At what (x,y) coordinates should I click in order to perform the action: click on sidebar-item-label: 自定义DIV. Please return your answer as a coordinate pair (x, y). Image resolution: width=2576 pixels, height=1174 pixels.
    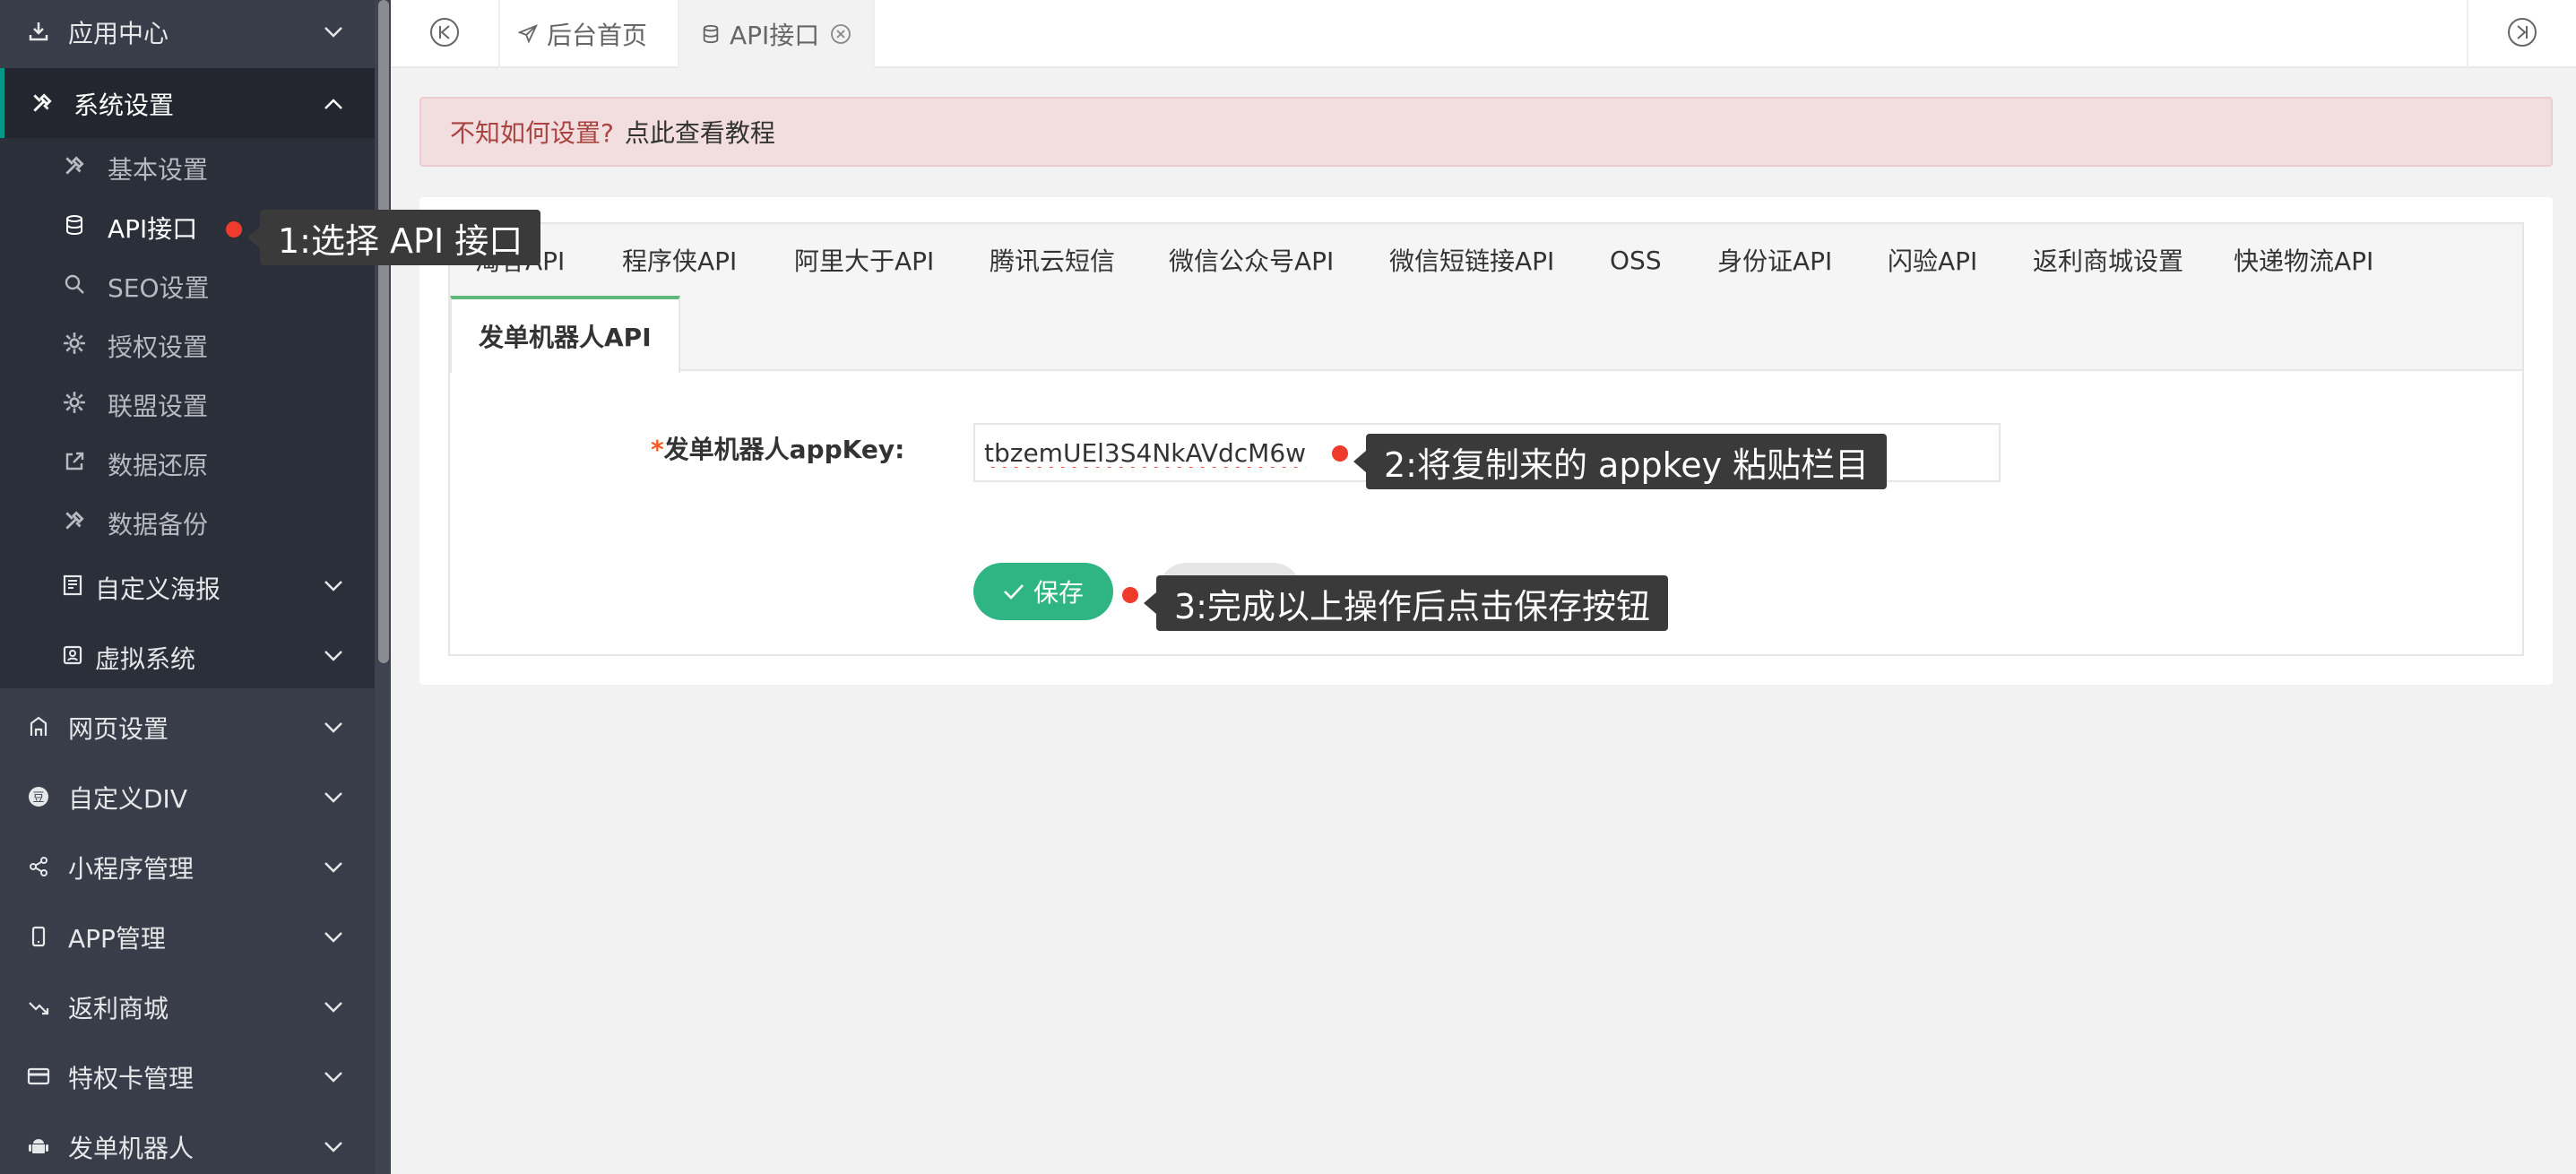
    Looking at the image, I should click on (127, 799).